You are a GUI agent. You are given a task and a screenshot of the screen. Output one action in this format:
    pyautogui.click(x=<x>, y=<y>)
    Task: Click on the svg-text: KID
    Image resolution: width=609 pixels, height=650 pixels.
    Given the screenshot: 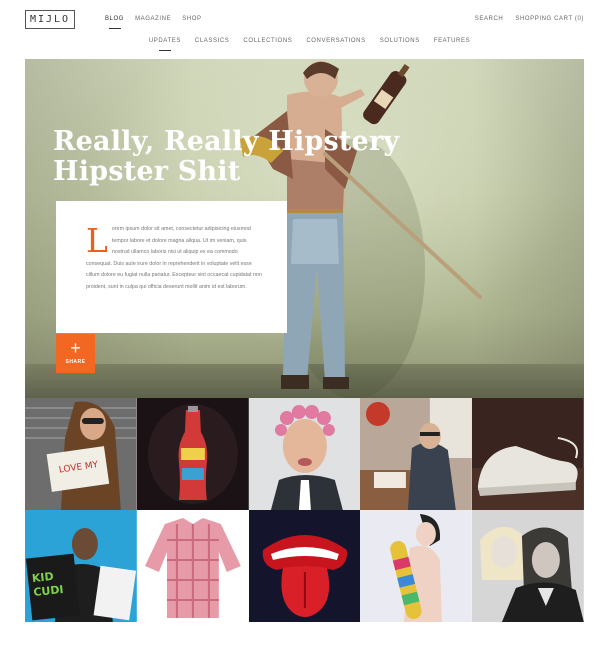 What is the action you would take?
    pyautogui.click(x=42, y=577)
    